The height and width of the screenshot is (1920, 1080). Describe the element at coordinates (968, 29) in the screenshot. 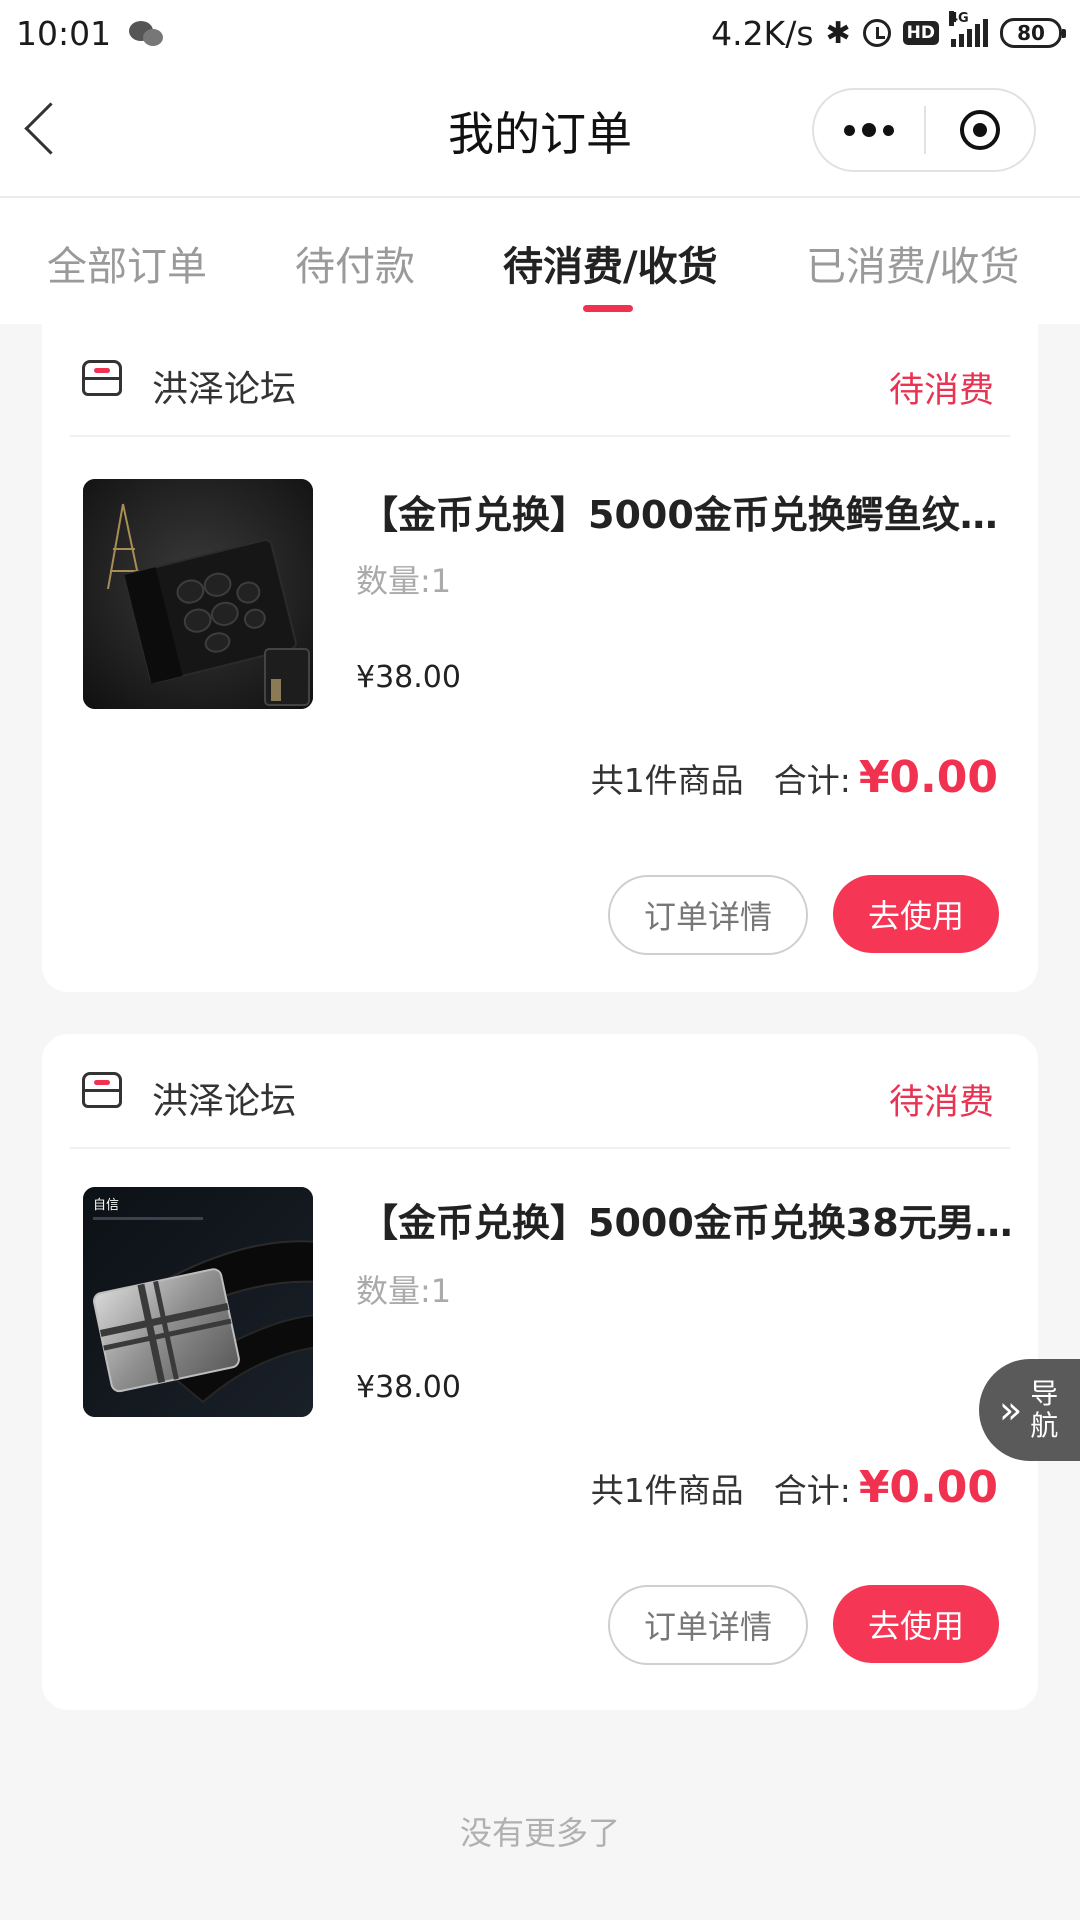

I see `signal-icon: 4G` at that location.